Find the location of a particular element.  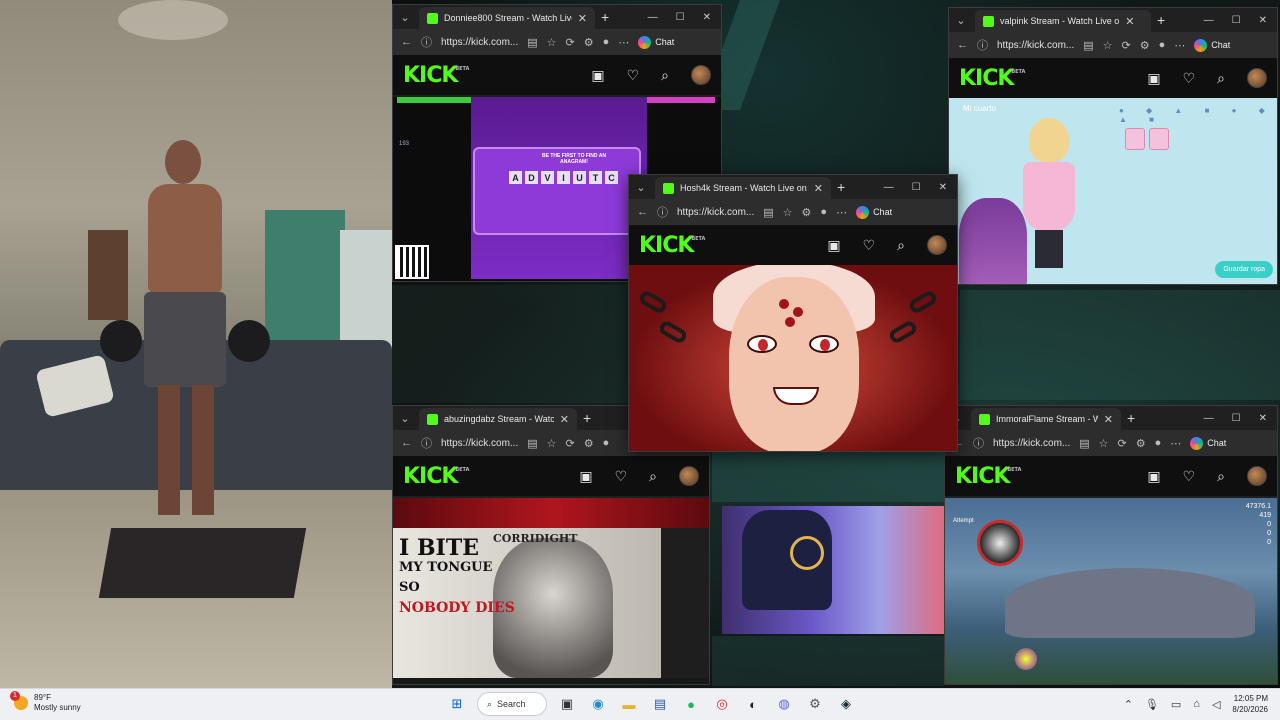

video-player: Attempt 47376.1 419 0 0 0 is located at coordinates (1111, 591).